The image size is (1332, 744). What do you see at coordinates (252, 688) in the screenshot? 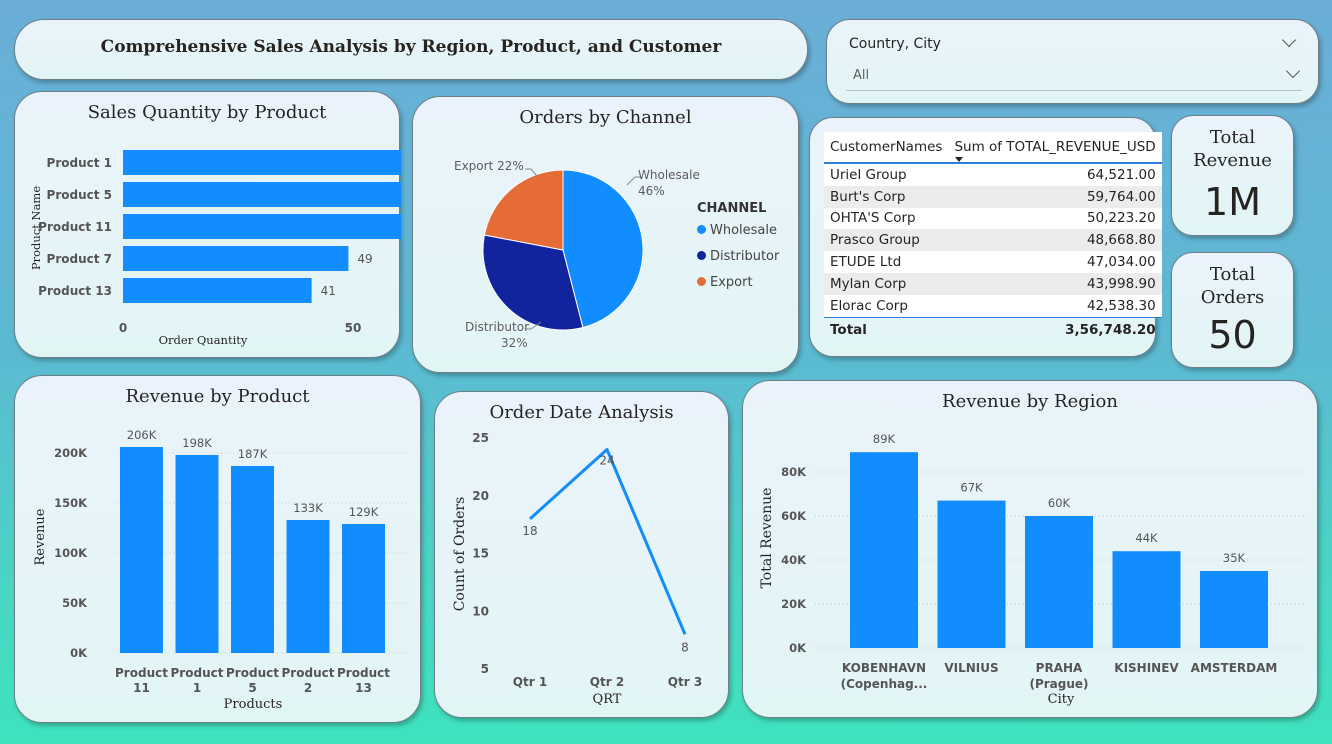
I see `category-label: 5` at bounding box center [252, 688].